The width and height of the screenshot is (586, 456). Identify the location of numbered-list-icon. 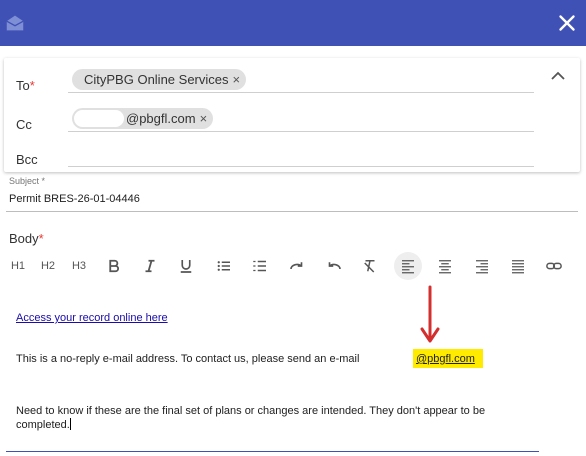
(259, 266).